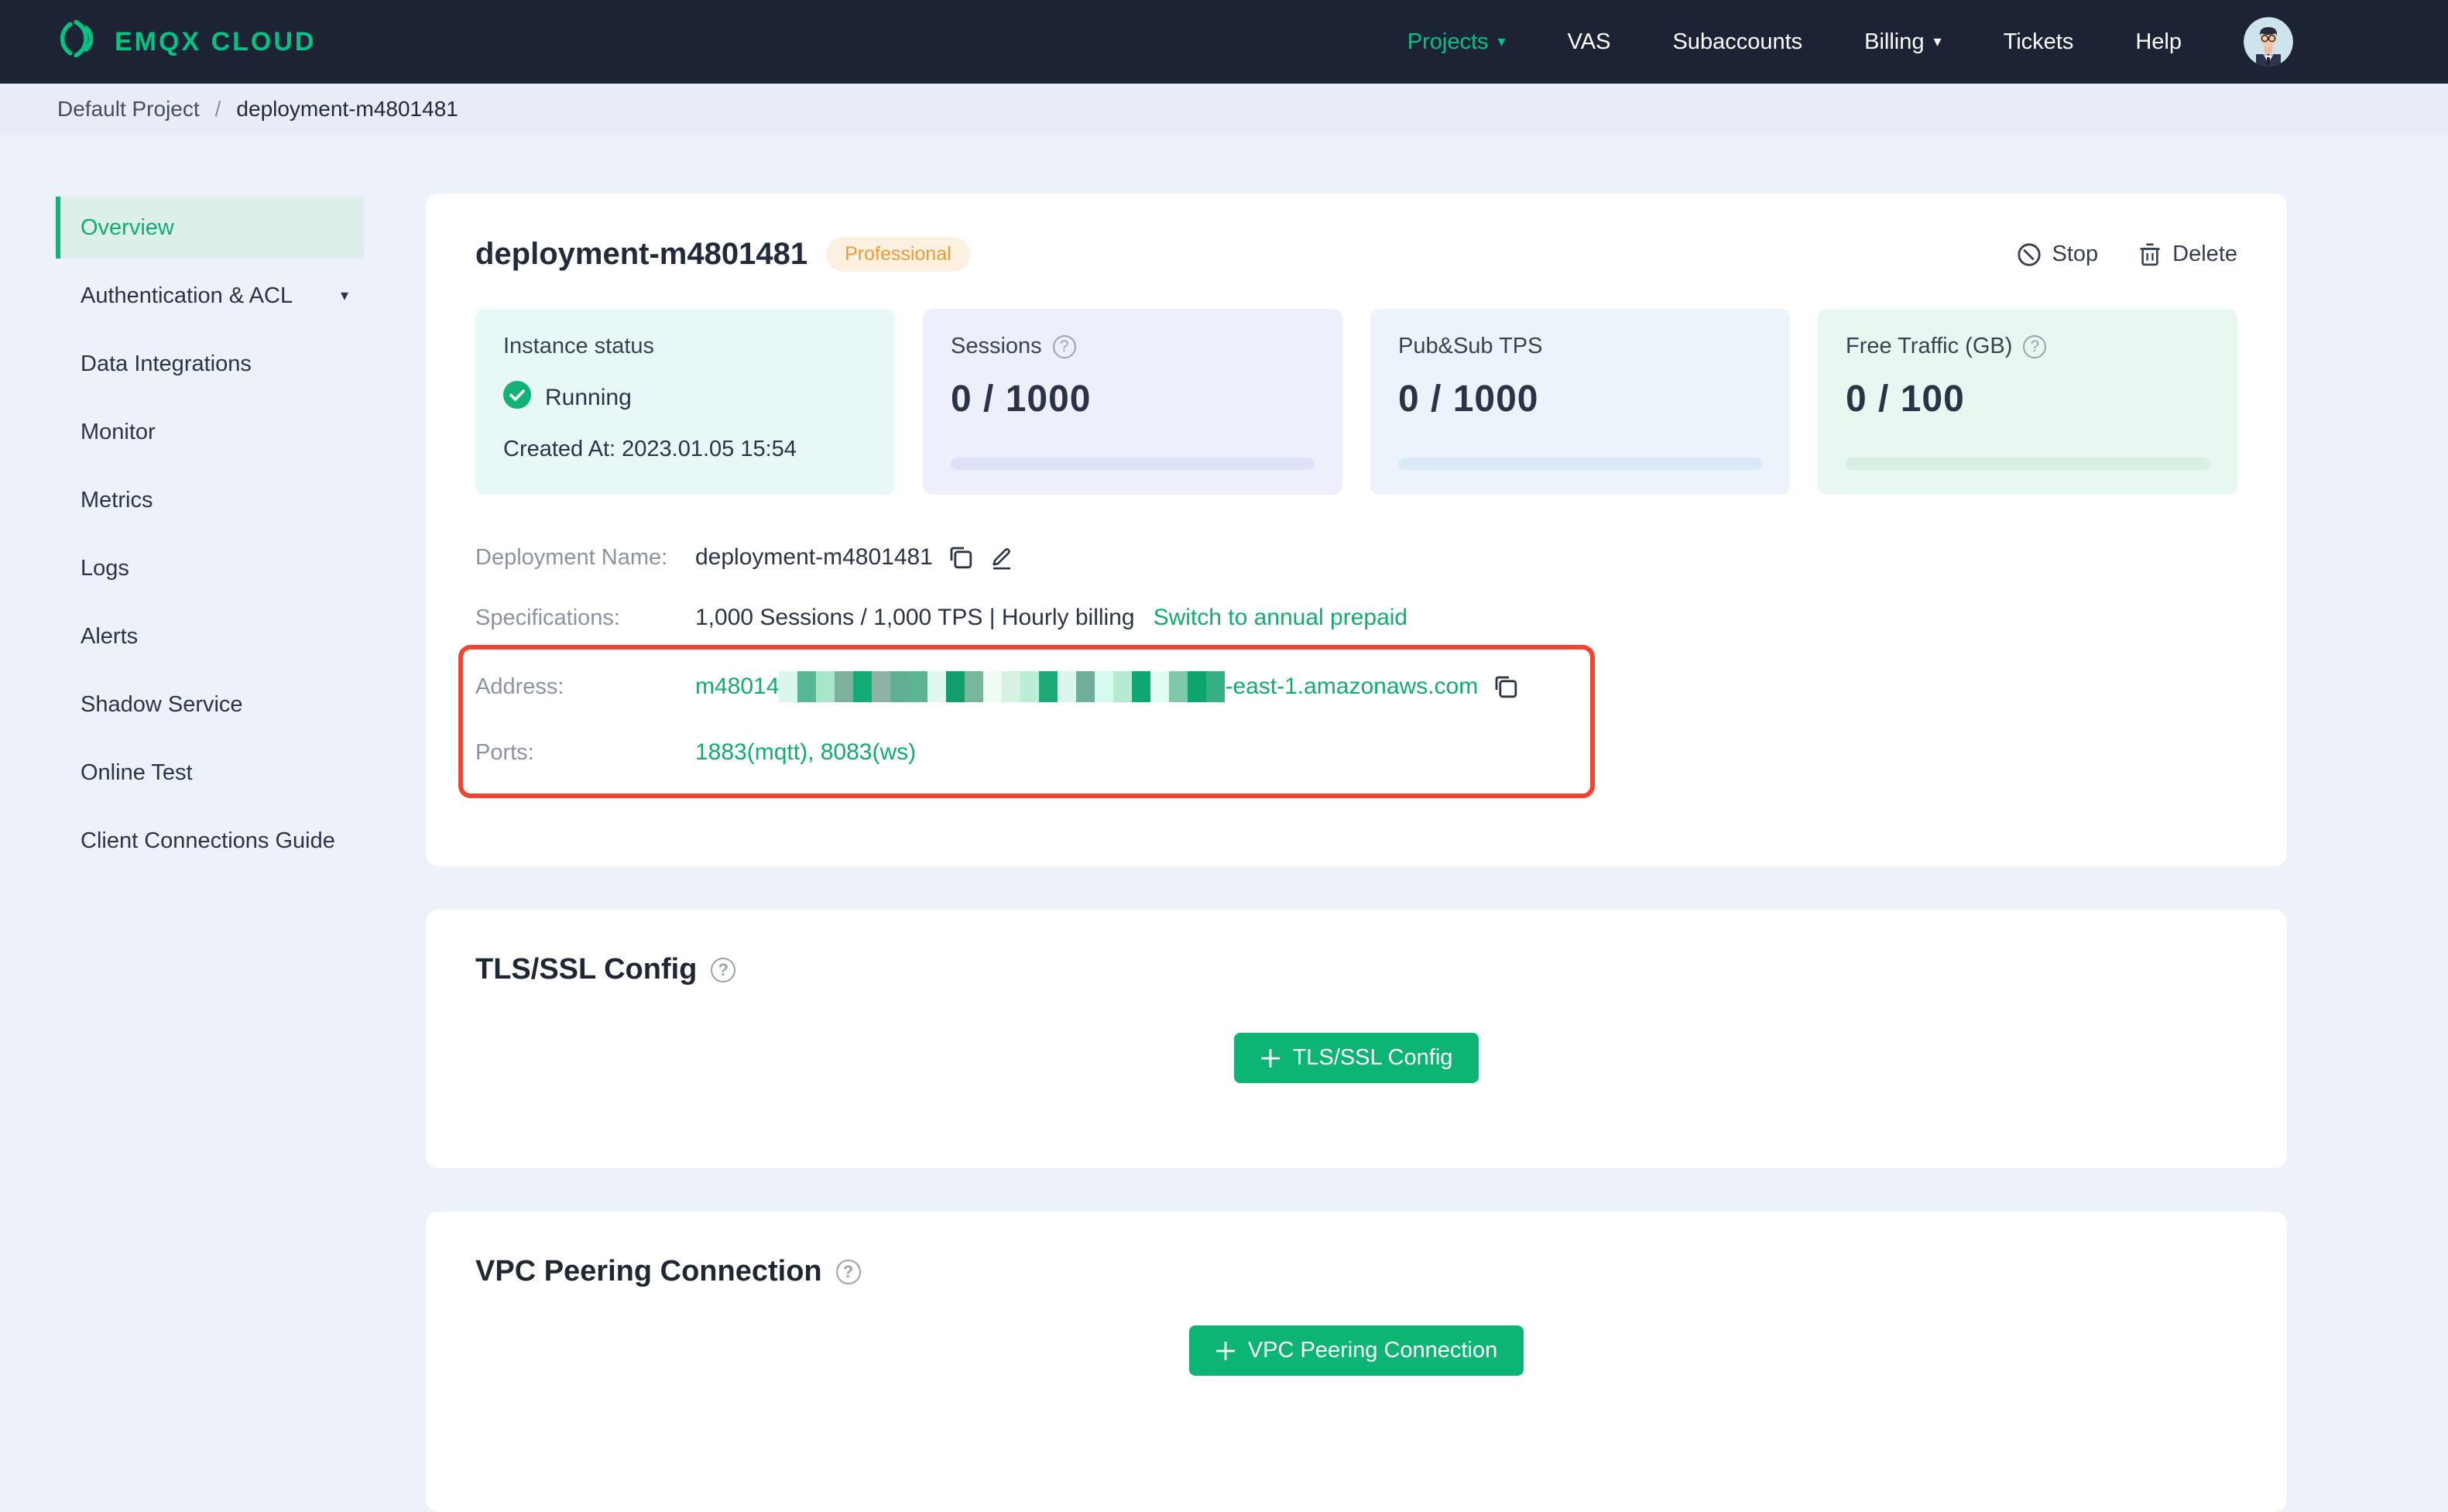 This screenshot has height=1512, width=2448. Describe the element at coordinates (128, 109) in the screenshot. I see `breadcrumb-project: Default Project` at that location.